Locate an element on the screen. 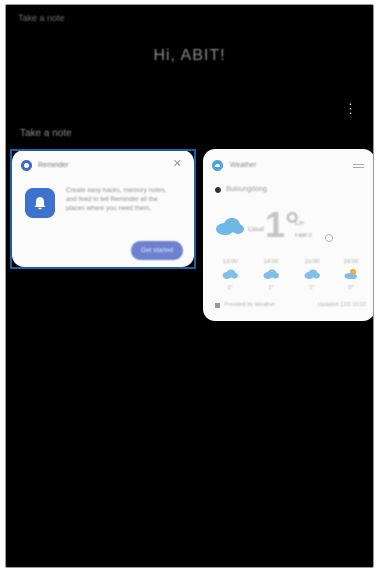 The height and width of the screenshot is (571, 380). top-hint-text: Take a note is located at coordinates (41, 18).